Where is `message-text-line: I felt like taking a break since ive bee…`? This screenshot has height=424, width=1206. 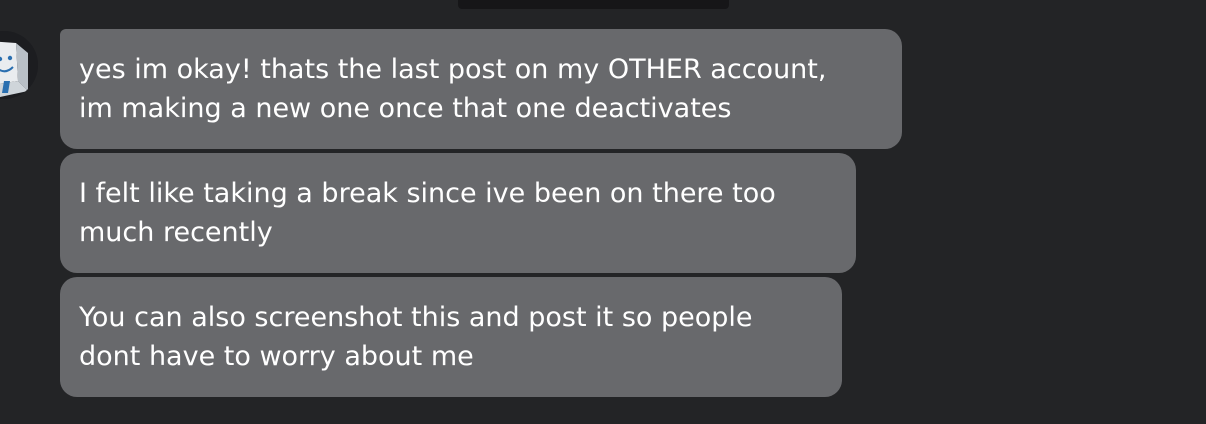 message-text-line: I felt like taking a break since ive bee… is located at coordinates (427, 193).